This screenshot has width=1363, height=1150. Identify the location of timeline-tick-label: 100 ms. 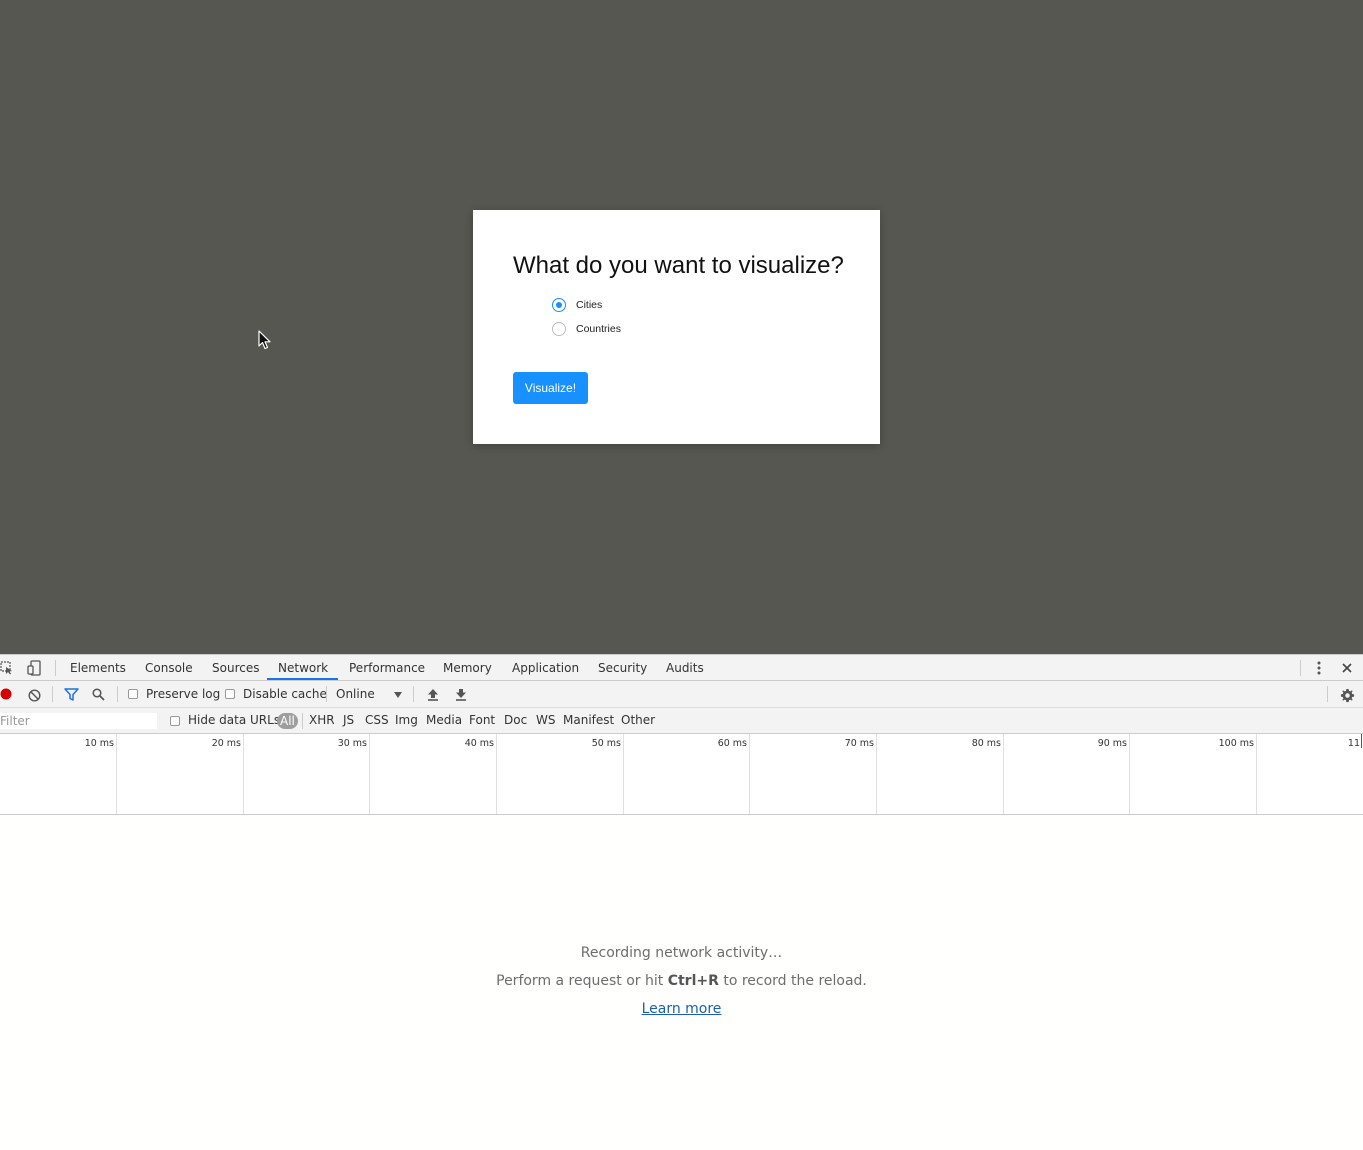
(1236, 743).